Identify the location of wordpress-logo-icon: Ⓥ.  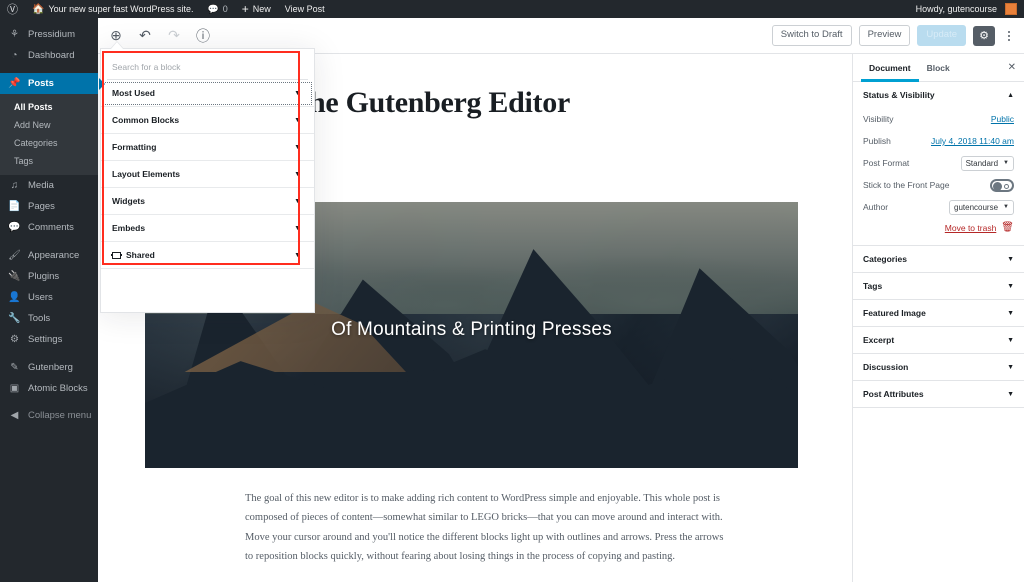
(12, 10).